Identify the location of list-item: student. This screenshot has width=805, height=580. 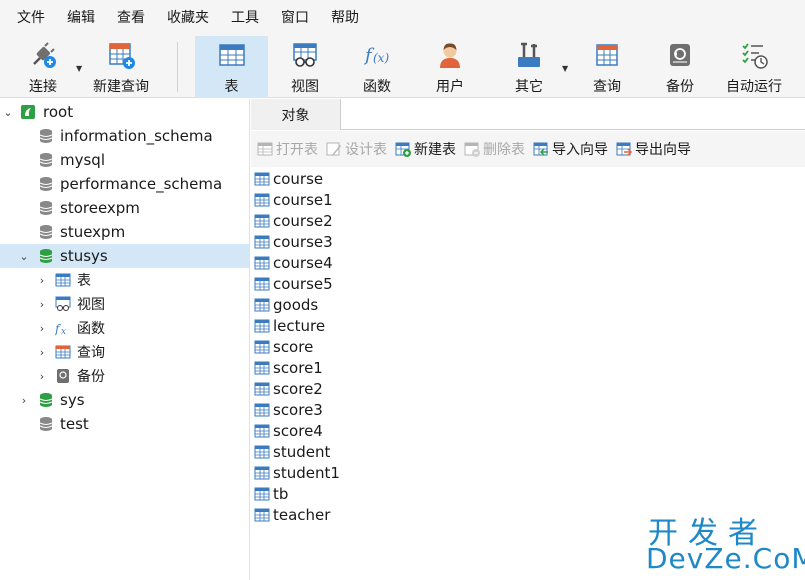
(292, 451).